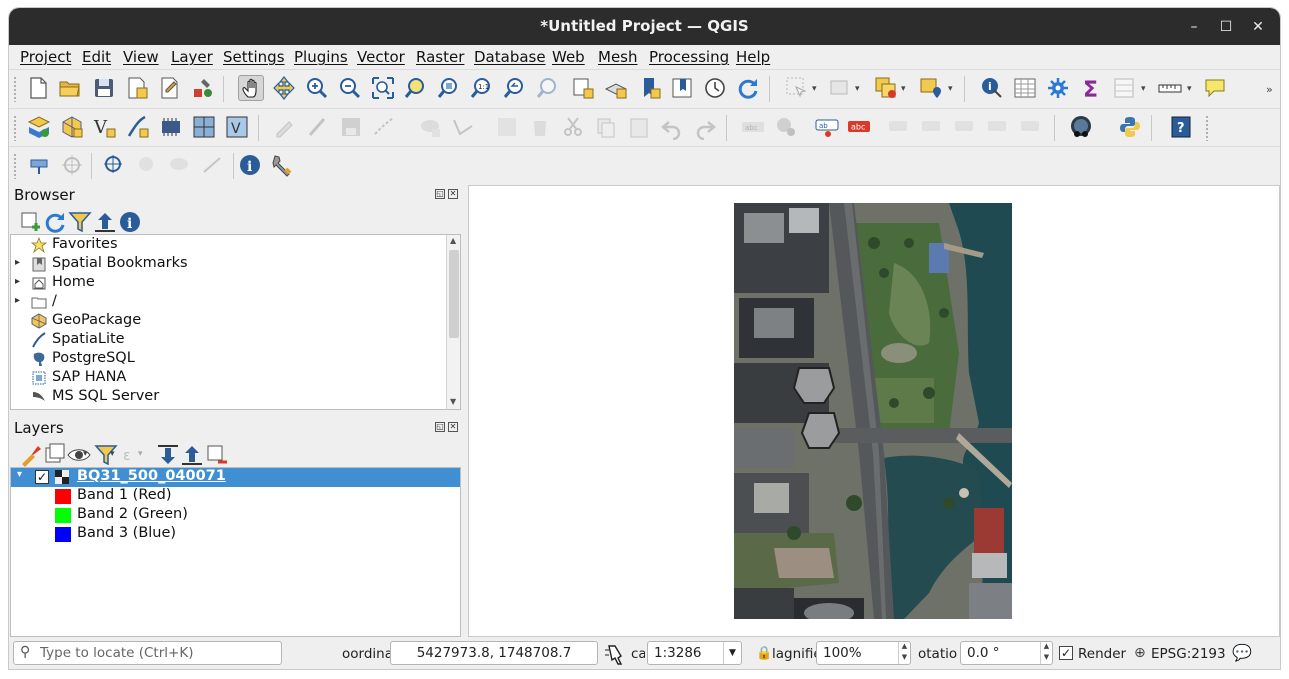 The width and height of the screenshot is (1289, 679). I want to click on layers-float-icon: ◱, so click(440, 427).